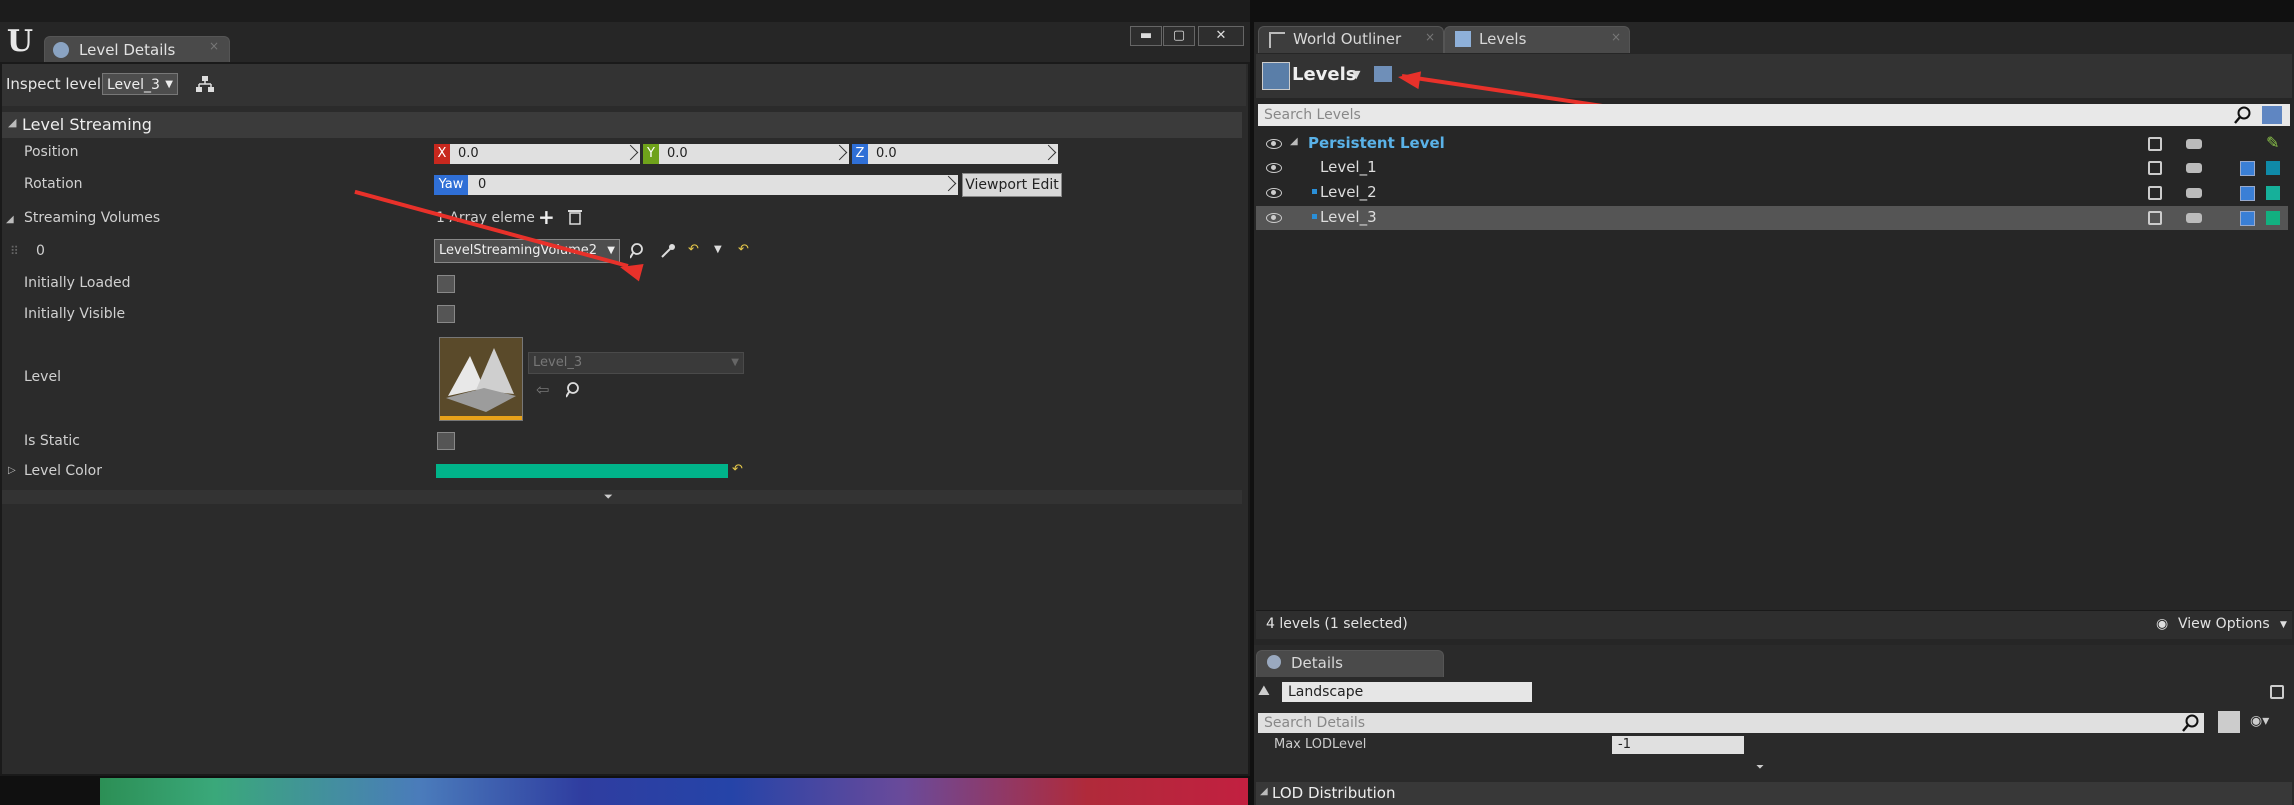 The width and height of the screenshot is (2294, 805). What do you see at coordinates (446, 284) in the screenshot?
I see `initially-loaded-checkbox` at bounding box center [446, 284].